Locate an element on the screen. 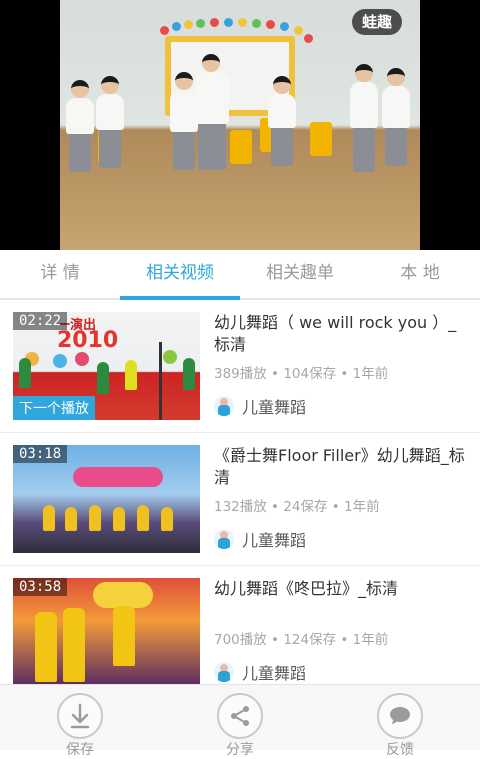 This screenshot has height=759, width=480. video-title: 《爵士舞Floor Filler》幼儿舞蹈_标清 is located at coordinates (340, 467).